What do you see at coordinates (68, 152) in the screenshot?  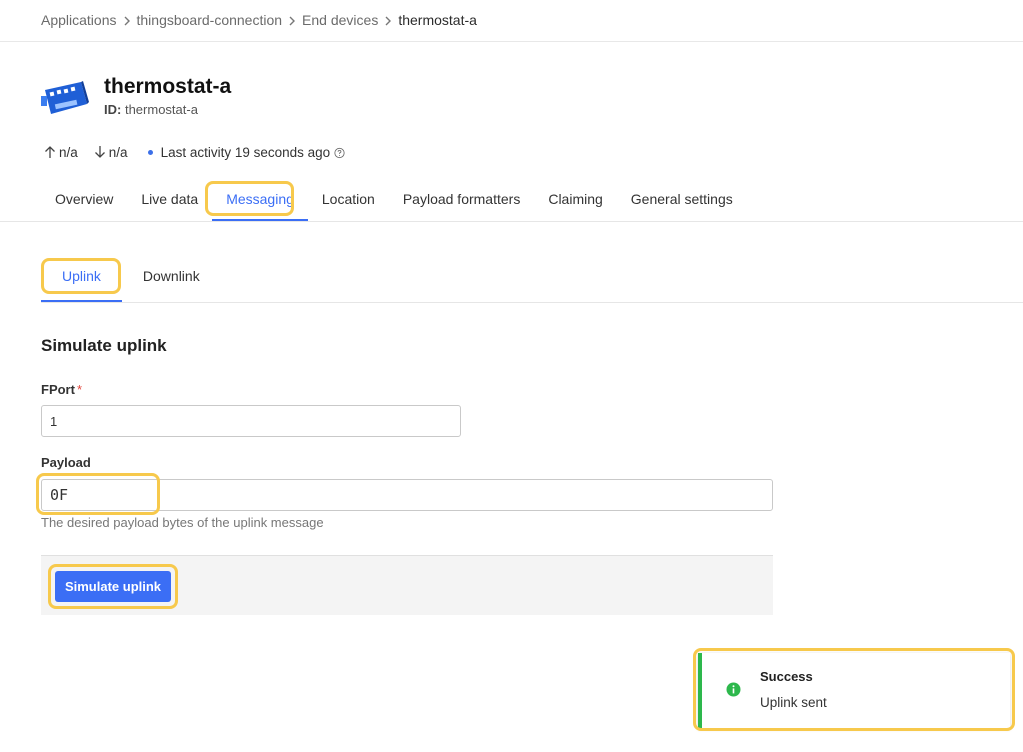 I see `uplink-count-value: n/a` at bounding box center [68, 152].